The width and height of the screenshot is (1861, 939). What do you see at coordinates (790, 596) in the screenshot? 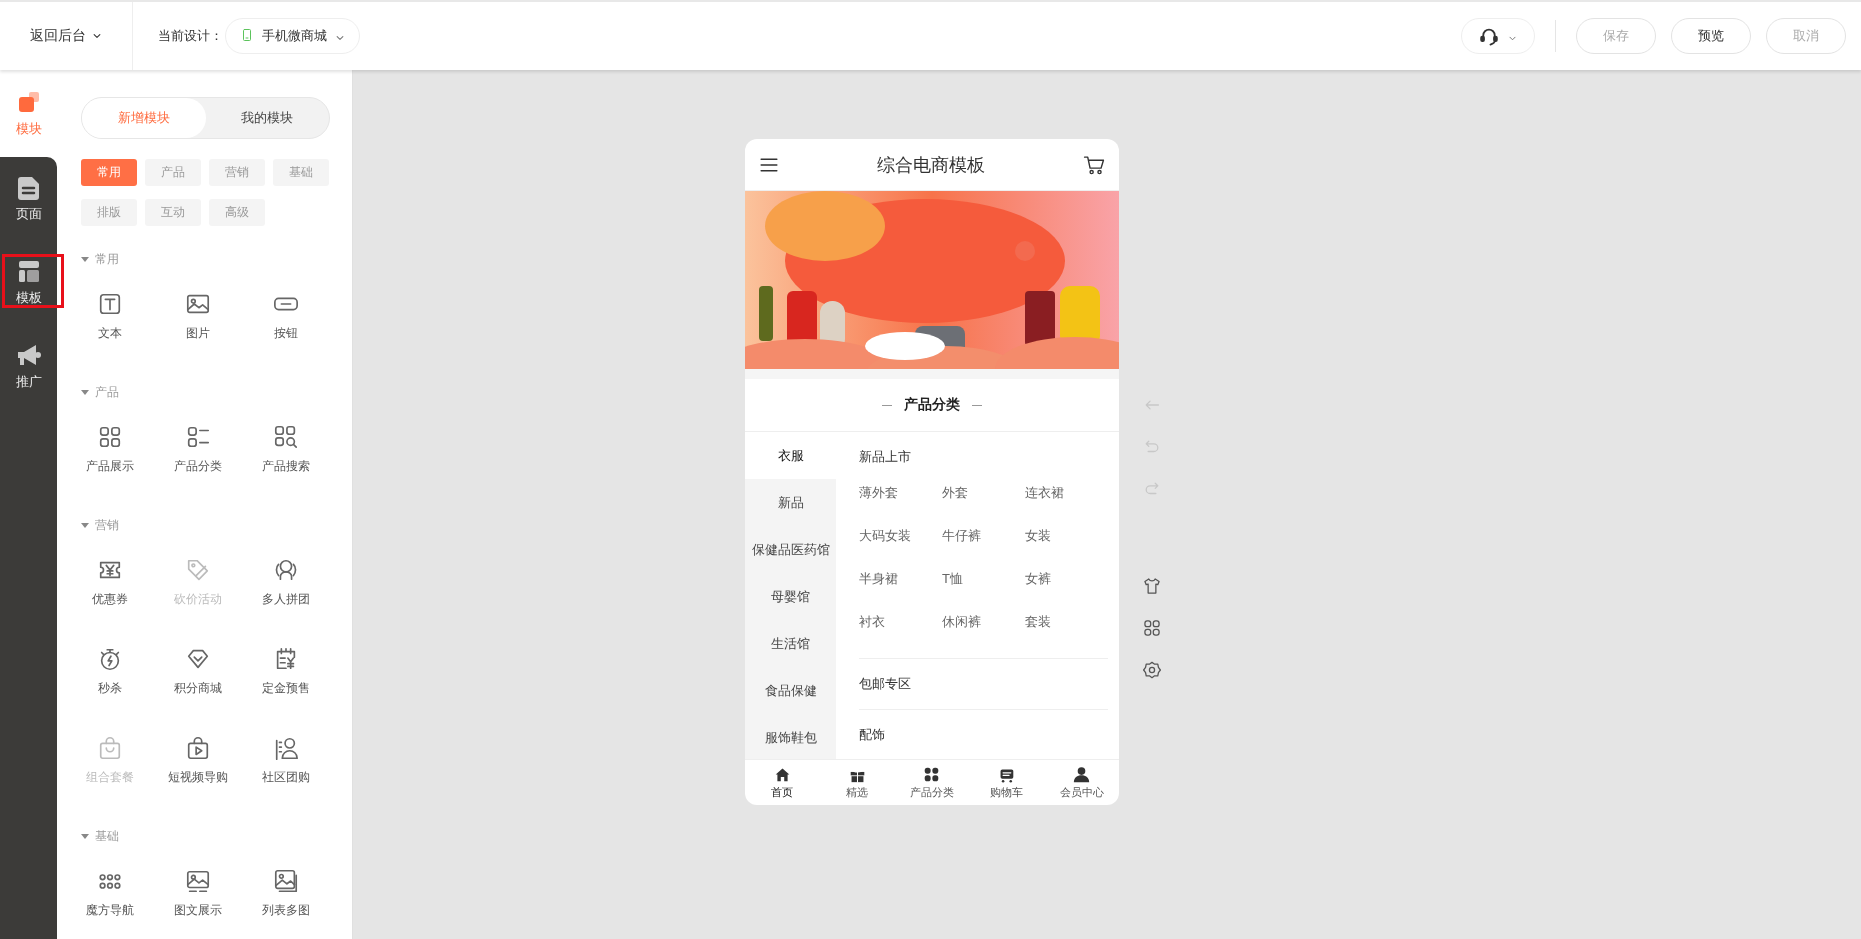
I see `category-item: 母婴馆` at bounding box center [790, 596].